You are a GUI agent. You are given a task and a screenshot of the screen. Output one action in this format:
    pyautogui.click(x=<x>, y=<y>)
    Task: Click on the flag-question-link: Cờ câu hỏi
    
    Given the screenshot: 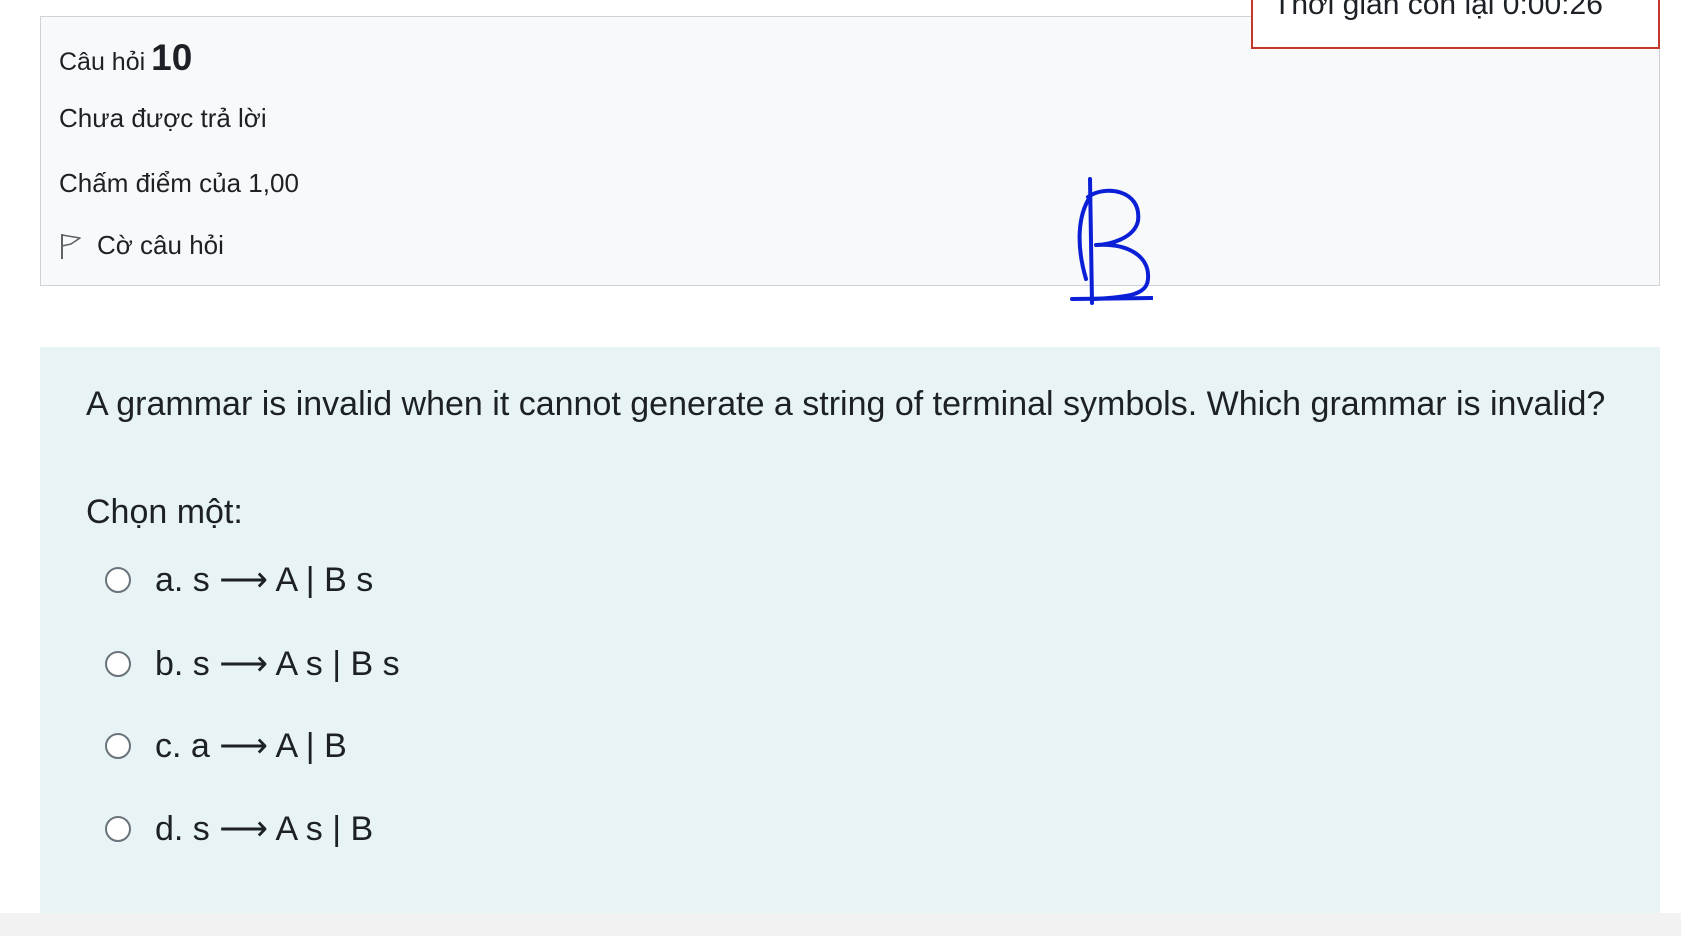 What is the action you would take?
    pyautogui.click(x=141, y=245)
    